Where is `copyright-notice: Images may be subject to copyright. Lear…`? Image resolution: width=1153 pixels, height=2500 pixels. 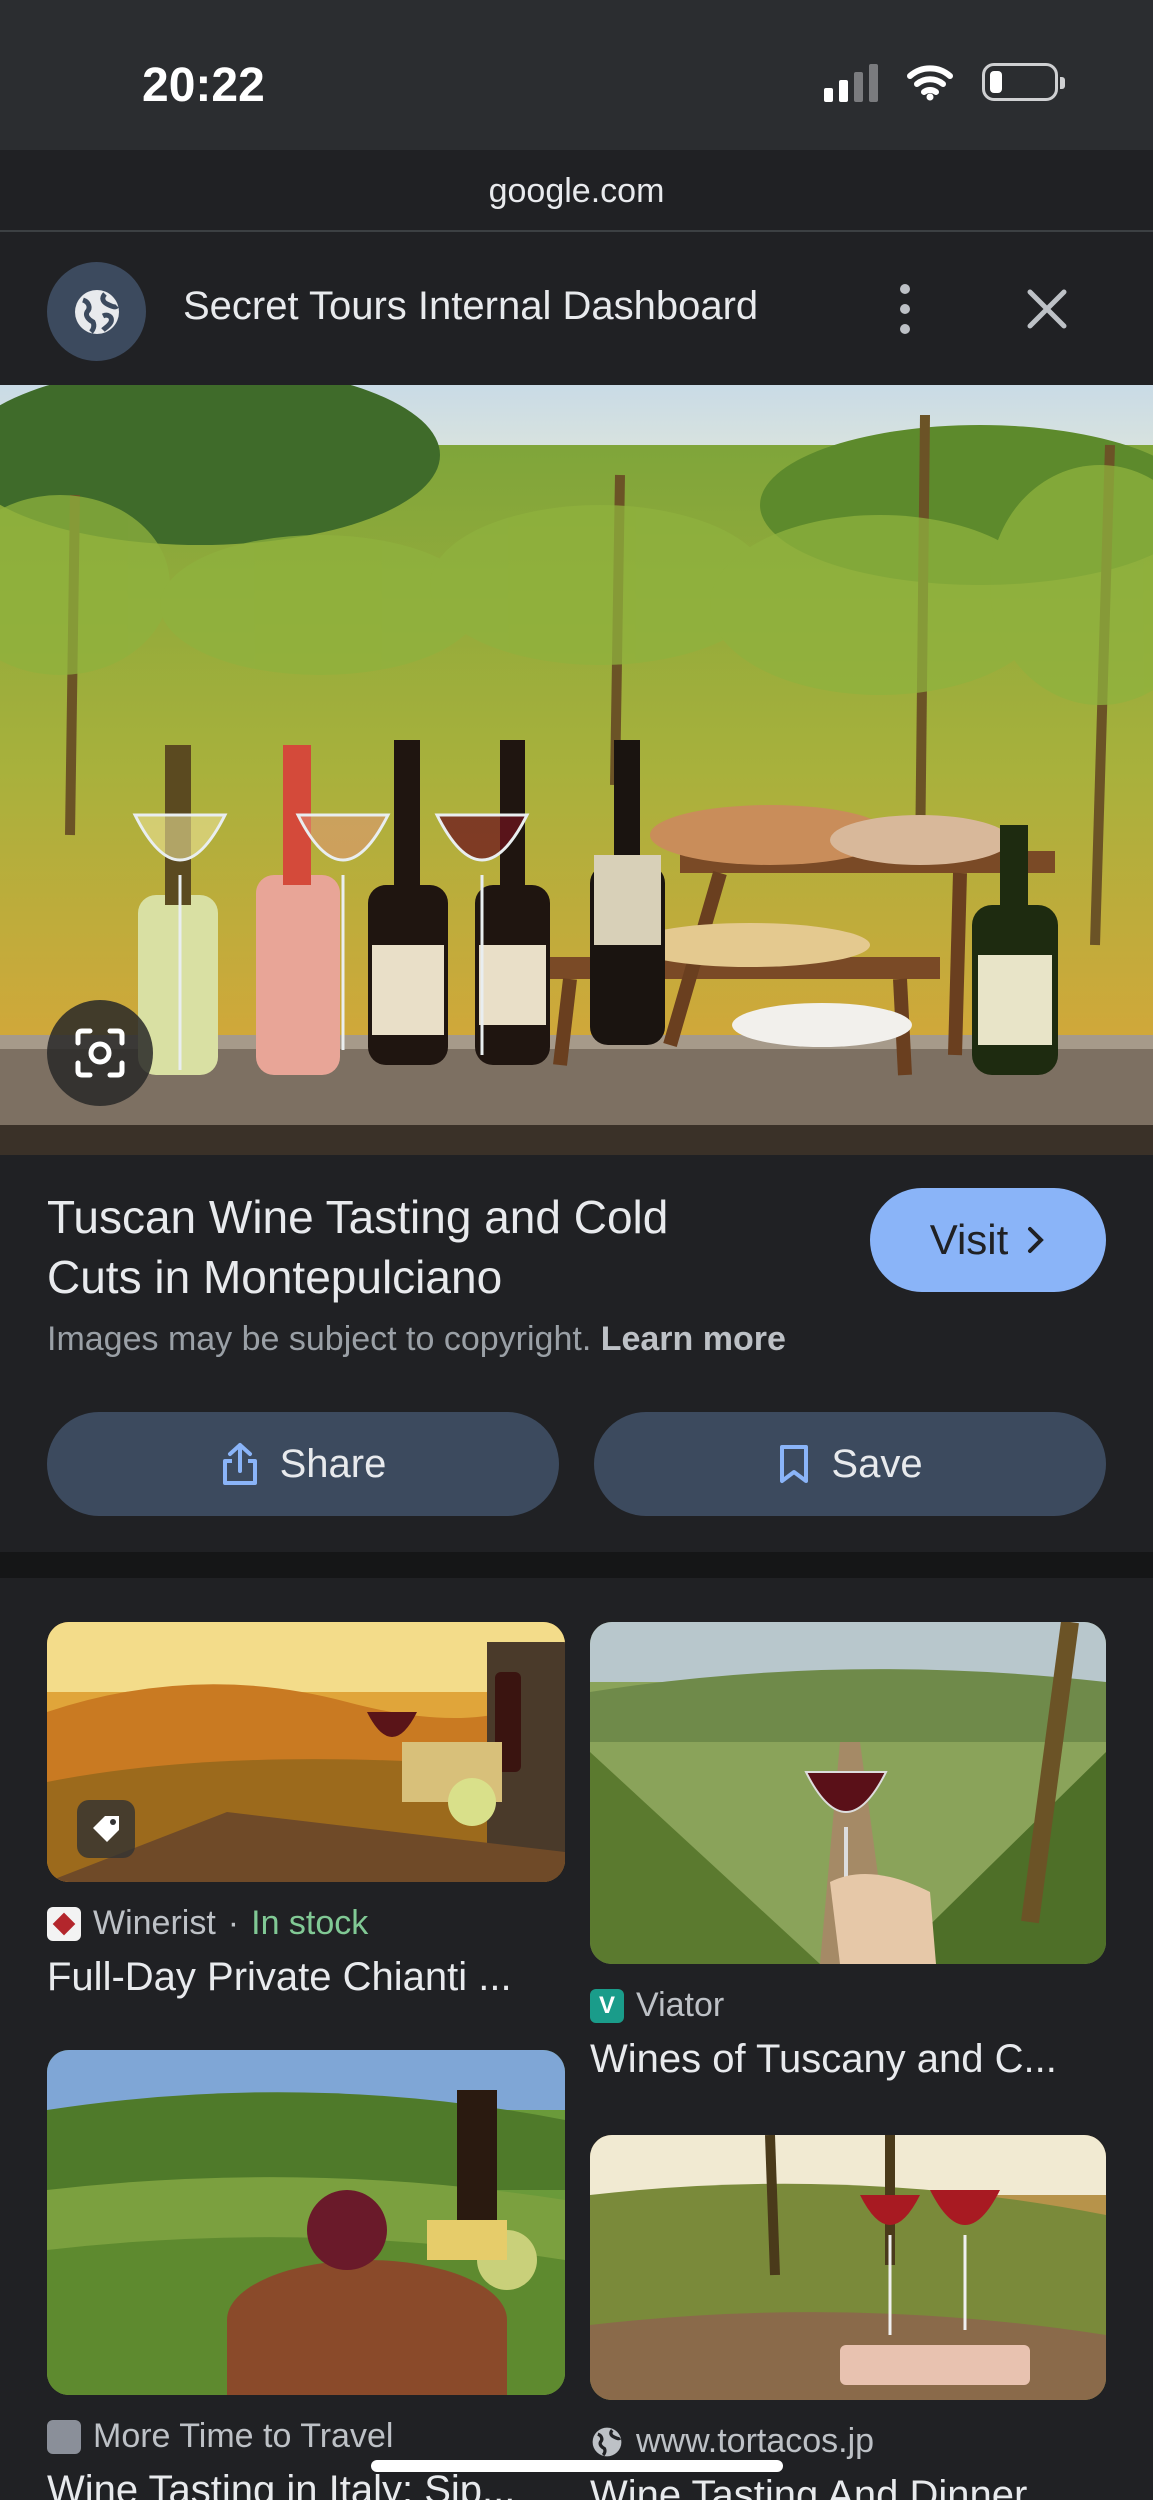 copyright-notice: Images may be subject to copyright. Lear… is located at coordinates (416, 1339).